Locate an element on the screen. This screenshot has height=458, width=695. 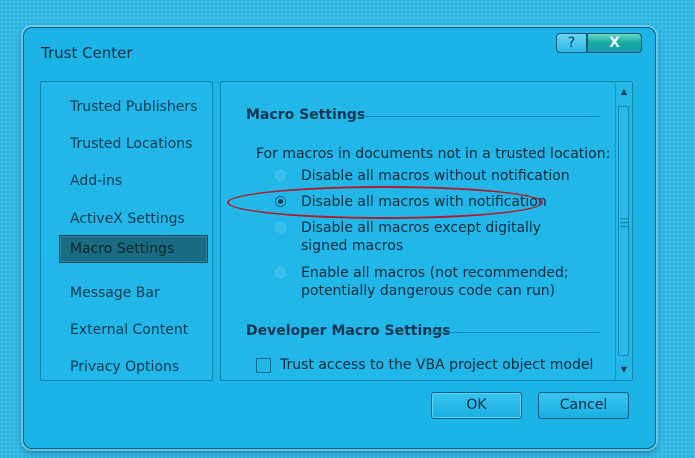
nav-item-macro-settings: Macro Settings is located at coordinates (133, 249).